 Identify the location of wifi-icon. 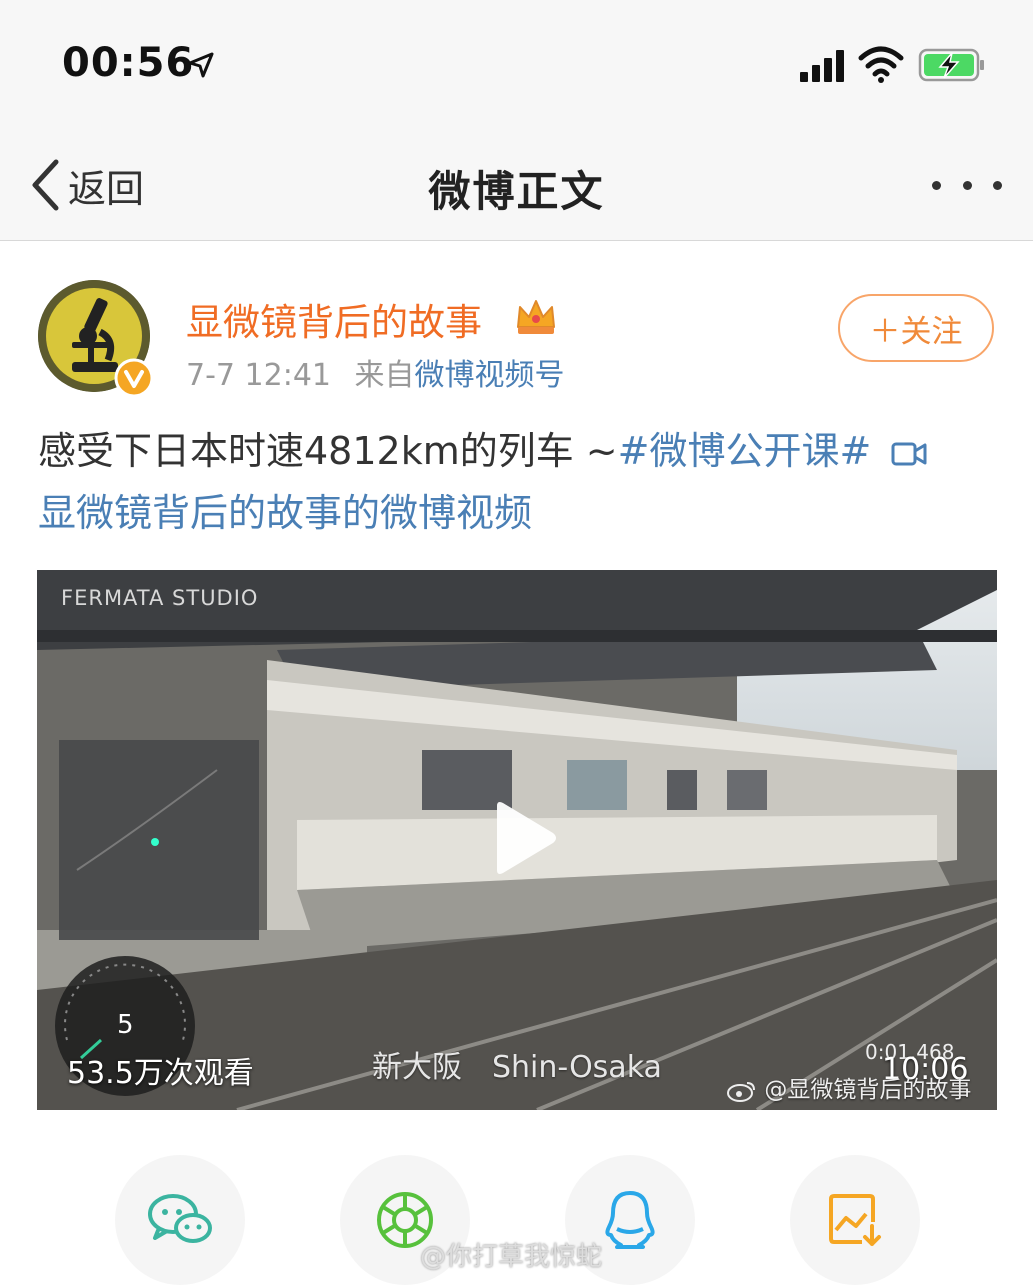
(881, 64).